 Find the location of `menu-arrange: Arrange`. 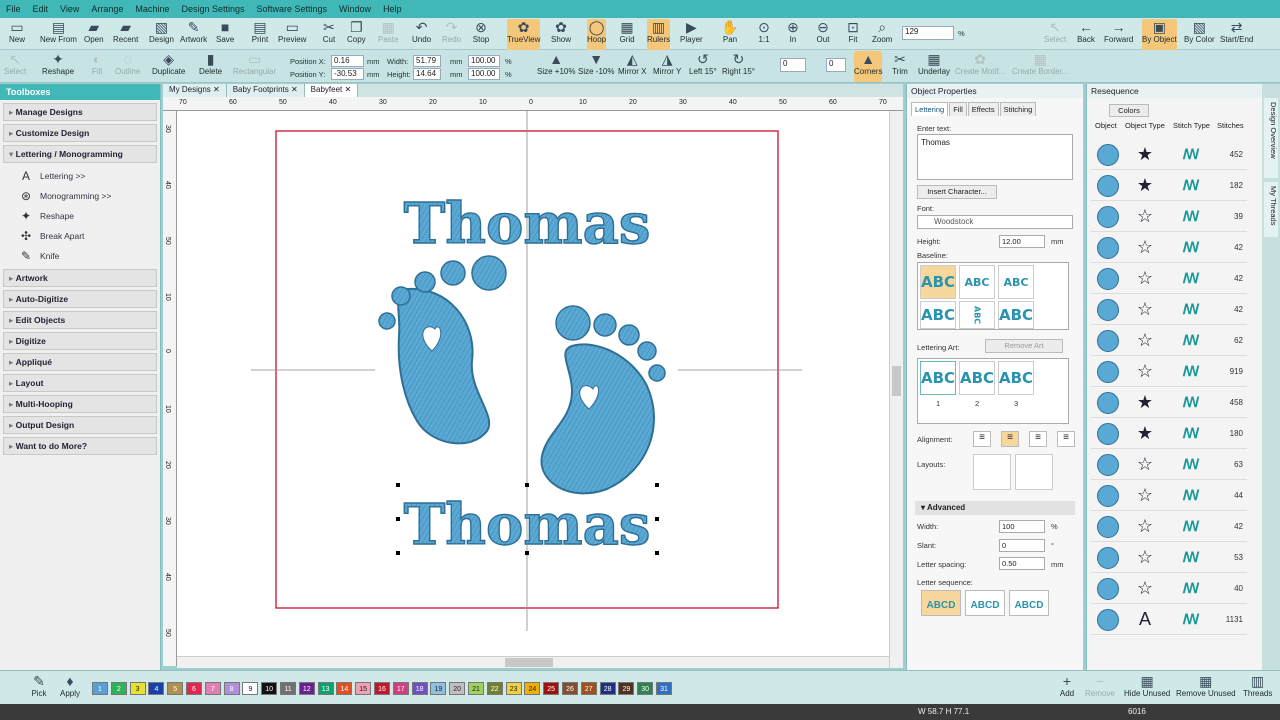

menu-arrange: Arrange is located at coordinates (107, 9).